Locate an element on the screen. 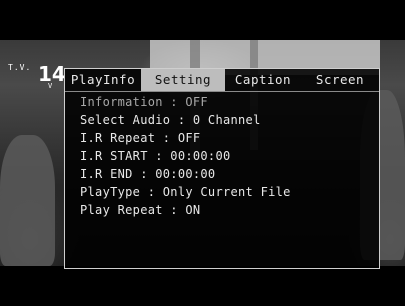 This screenshot has width=405, height=306. tab-caption: Caption is located at coordinates (263, 80).